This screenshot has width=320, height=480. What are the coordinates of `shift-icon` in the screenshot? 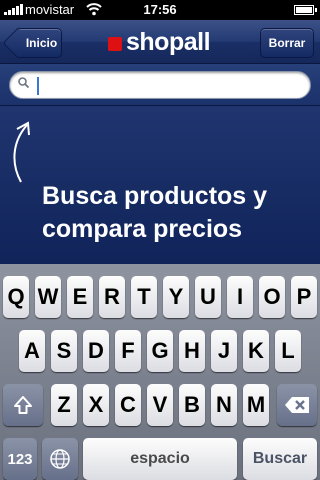 It's located at (23, 405).